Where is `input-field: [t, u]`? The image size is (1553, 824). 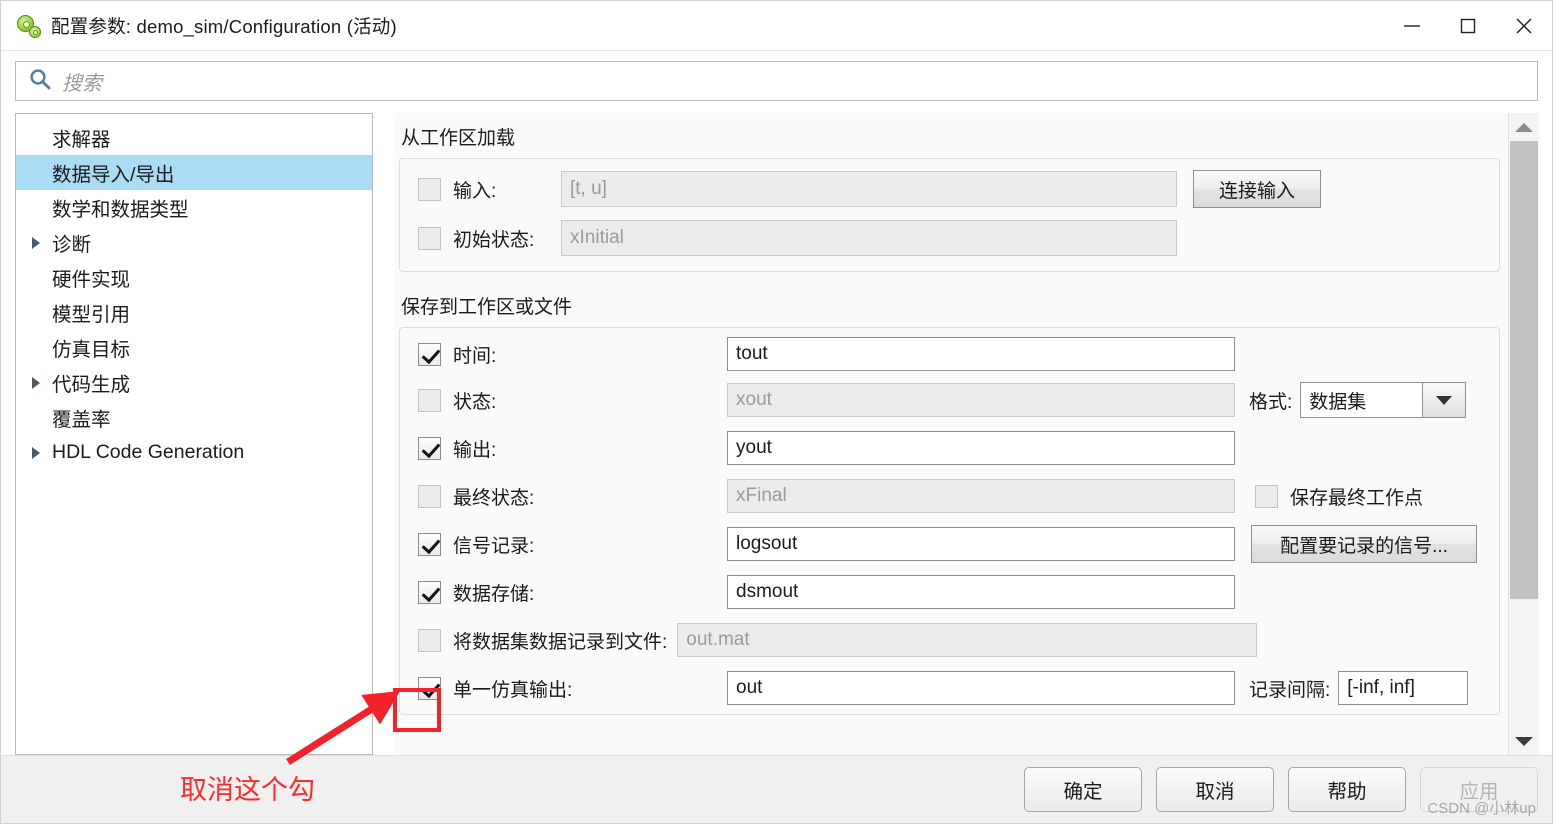
input-field: [t, u] is located at coordinates (869, 189).